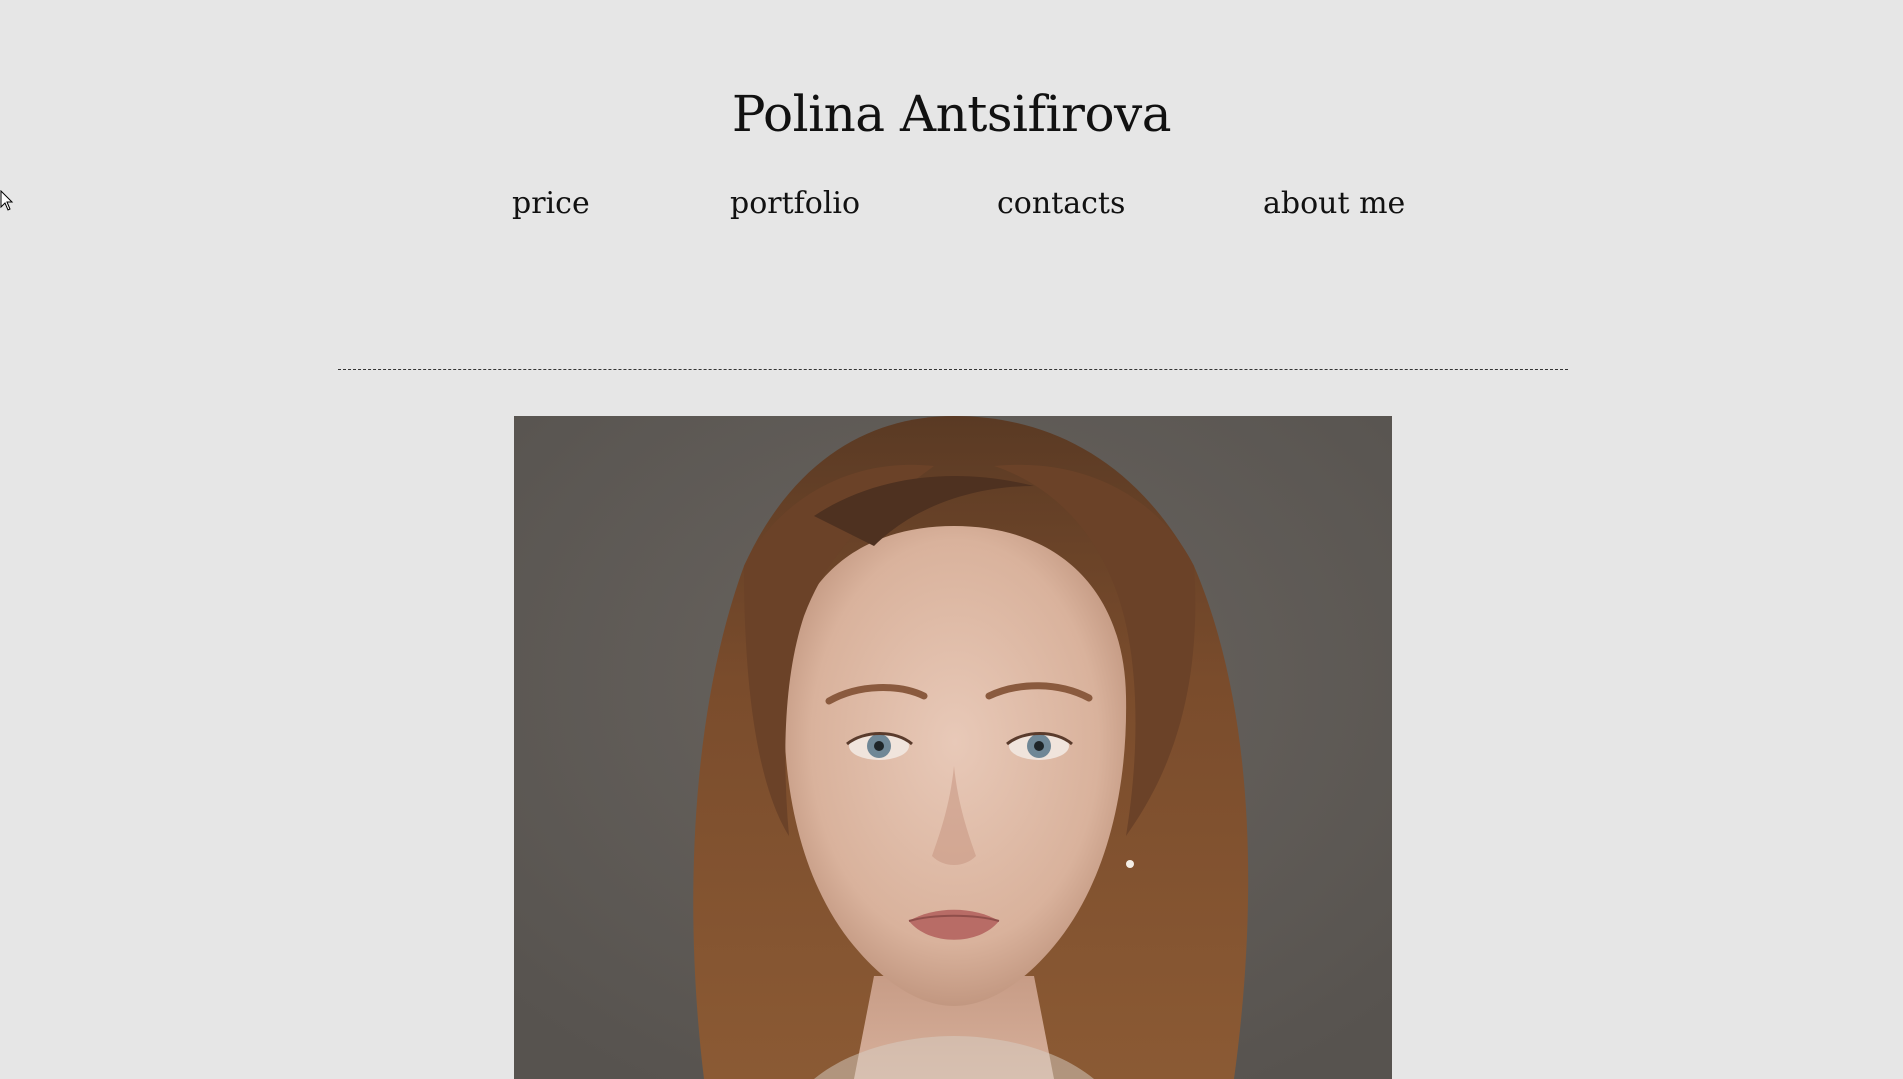 The width and height of the screenshot is (1903, 1079). I want to click on nav-link-about-me: about me, so click(1334, 204).